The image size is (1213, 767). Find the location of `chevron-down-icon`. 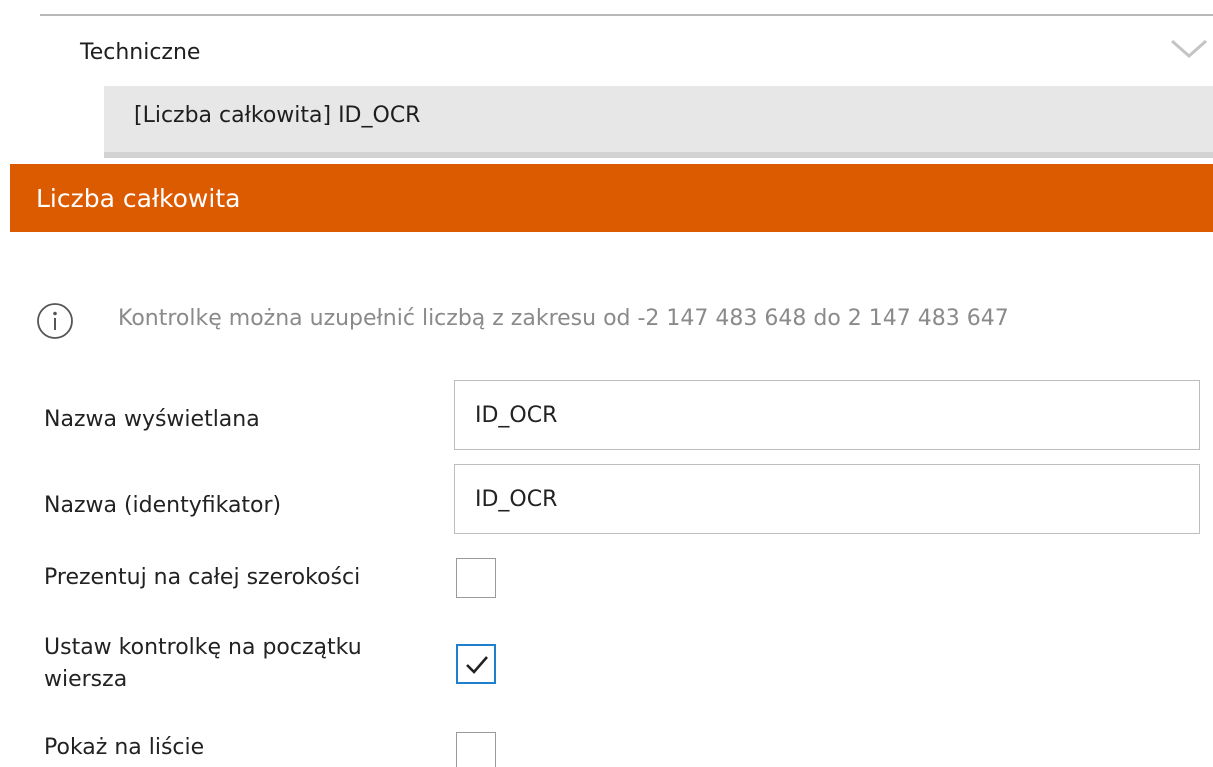

chevron-down-icon is located at coordinates (1189, 49).